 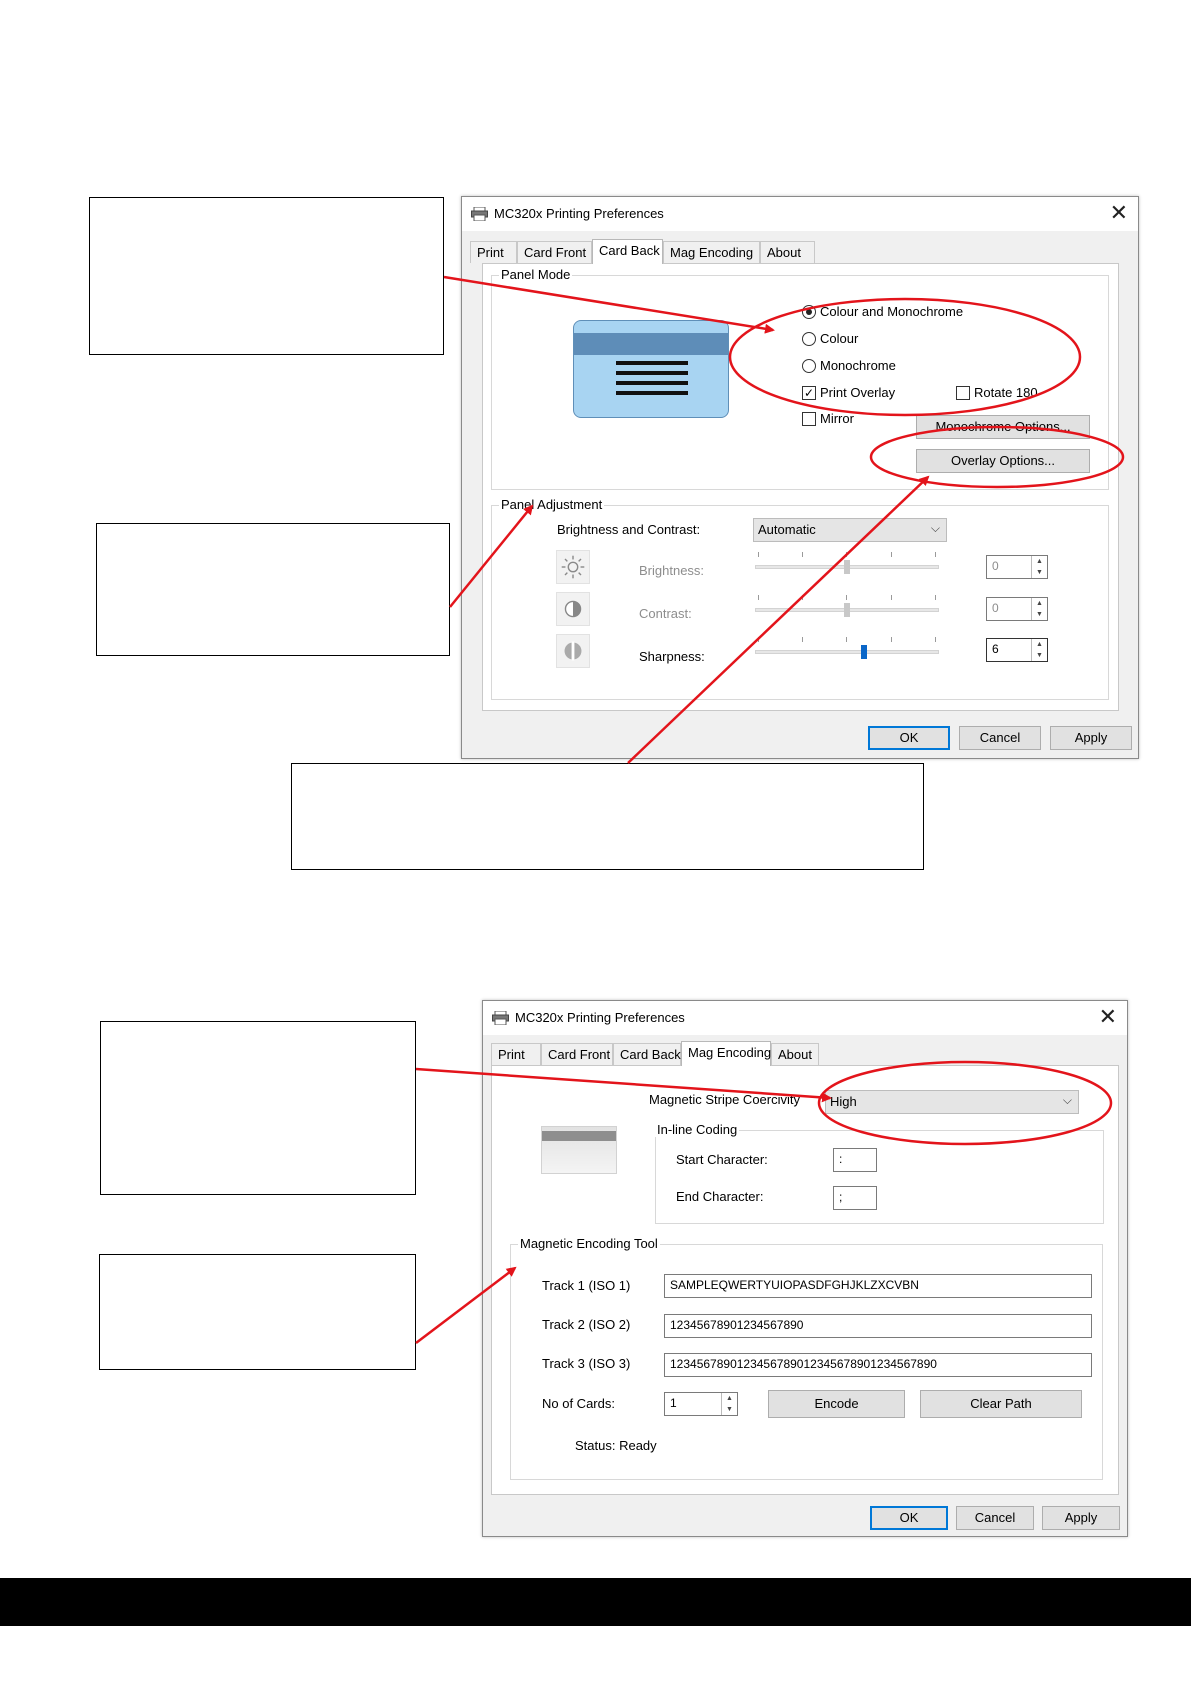 I want to click on end-character-input: ;, so click(x=855, y=1198).